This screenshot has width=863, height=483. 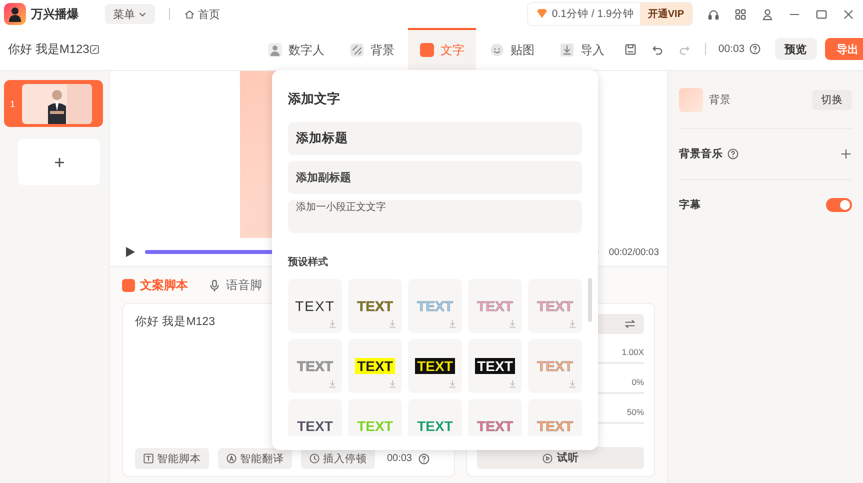 I want to click on script-tool-button: 智能翻译, so click(x=255, y=458).